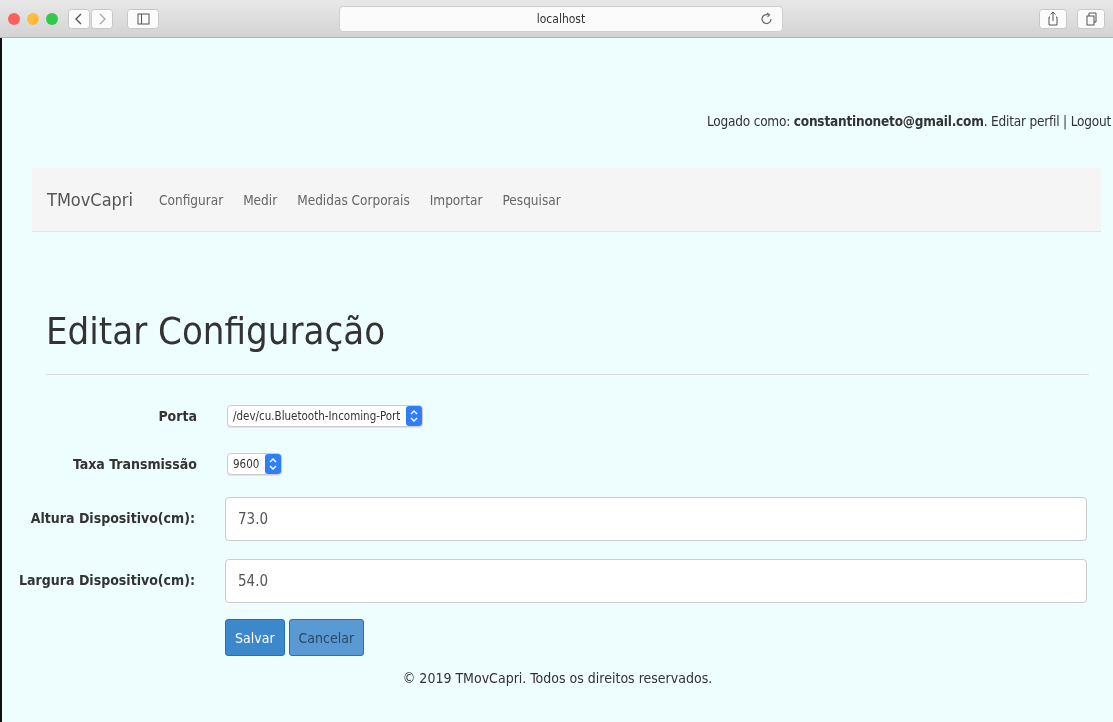  What do you see at coordinates (52, 18) in the screenshot?
I see `zoom-icon` at bounding box center [52, 18].